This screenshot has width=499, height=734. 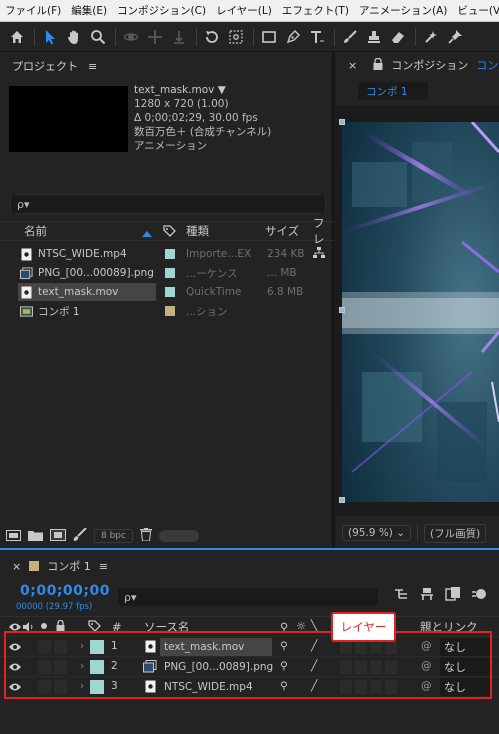 I want to click on comp-mini-flowchart-icon, so click(x=401, y=595).